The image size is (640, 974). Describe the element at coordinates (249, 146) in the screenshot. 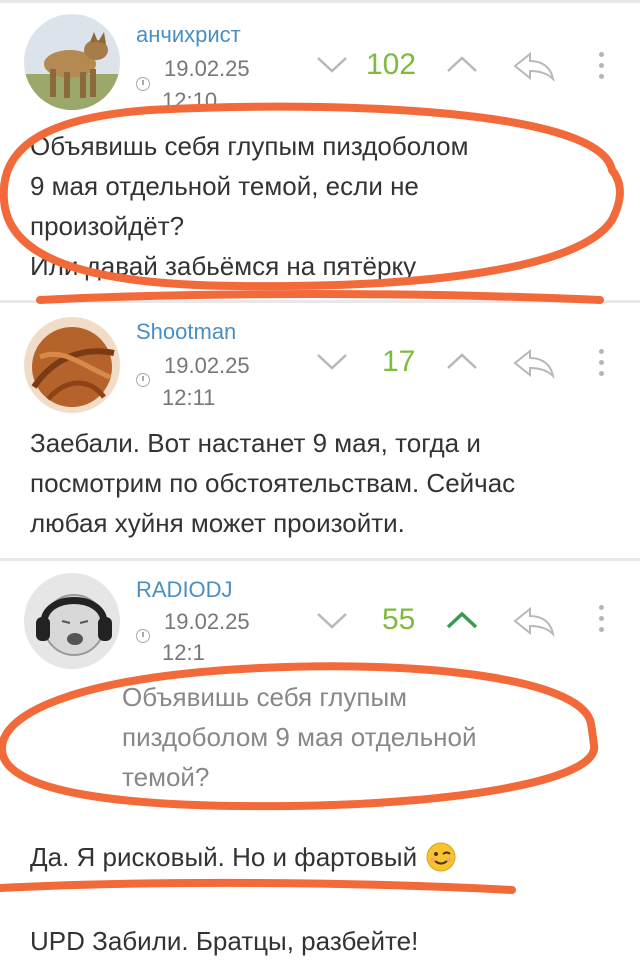

I see `comment-line: Объявишь себя глупым пиздоболом` at that location.